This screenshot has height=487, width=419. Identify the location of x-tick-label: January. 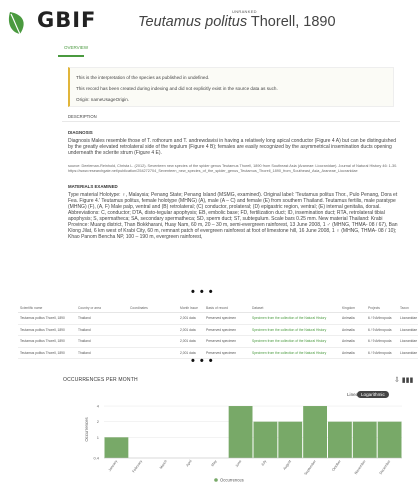
(113, 465).